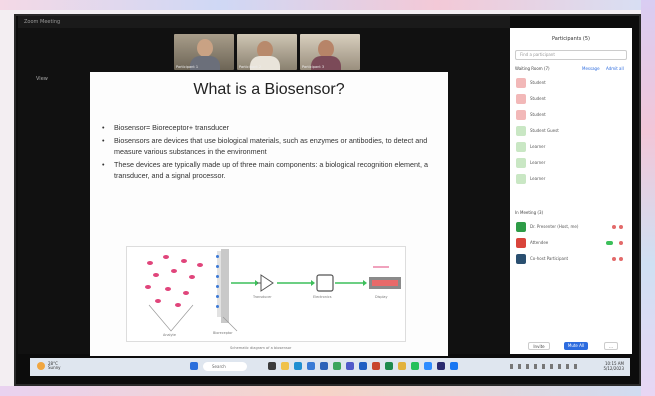  What do you see at coordinates (42, 22) in the screenshot?
I see `window-title: Zoom Meeting` at bounding box center [42, 22].